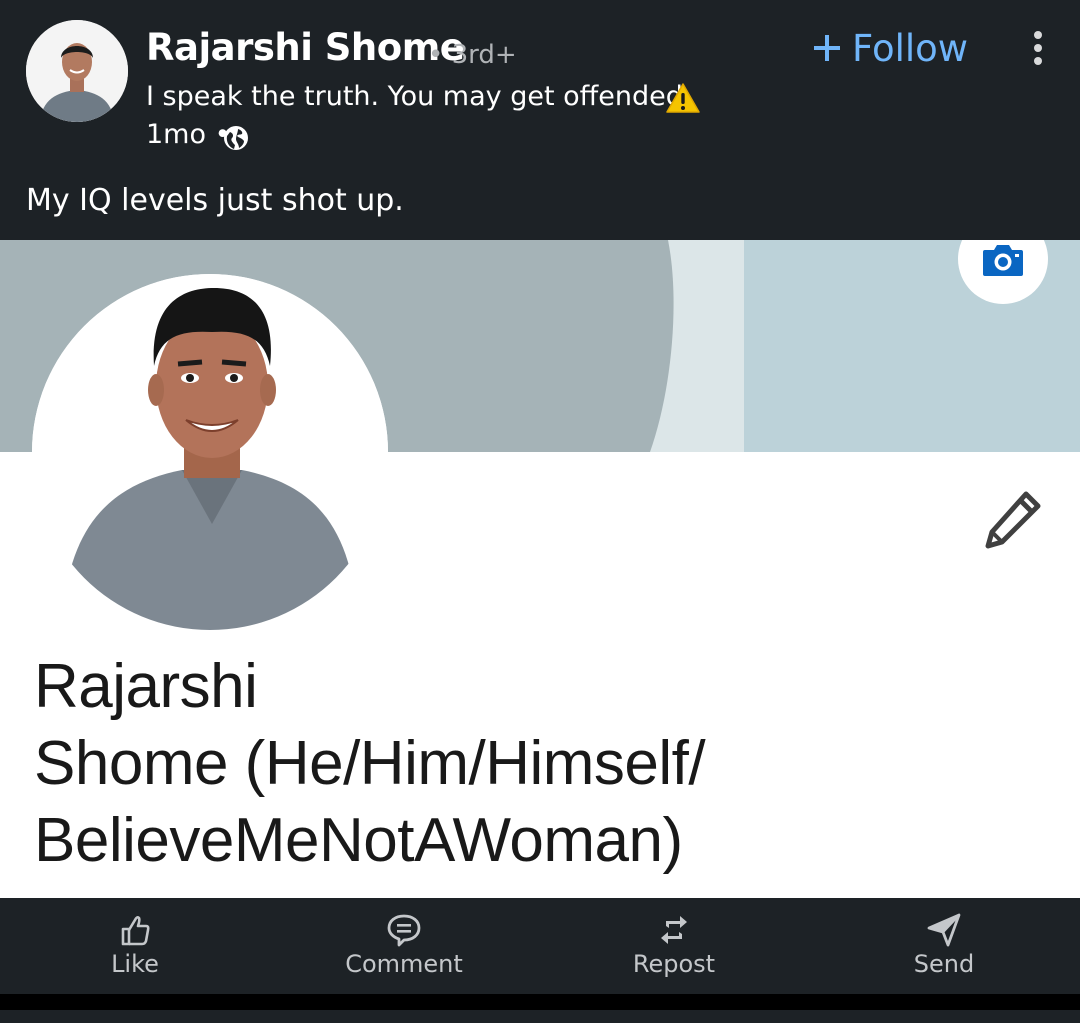  Describe the element at coordinates (236, 138) in the screenshot. I see `globe-icon` at that location.